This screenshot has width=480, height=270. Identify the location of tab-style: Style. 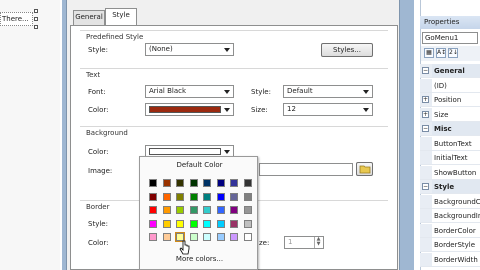
(121, 17).